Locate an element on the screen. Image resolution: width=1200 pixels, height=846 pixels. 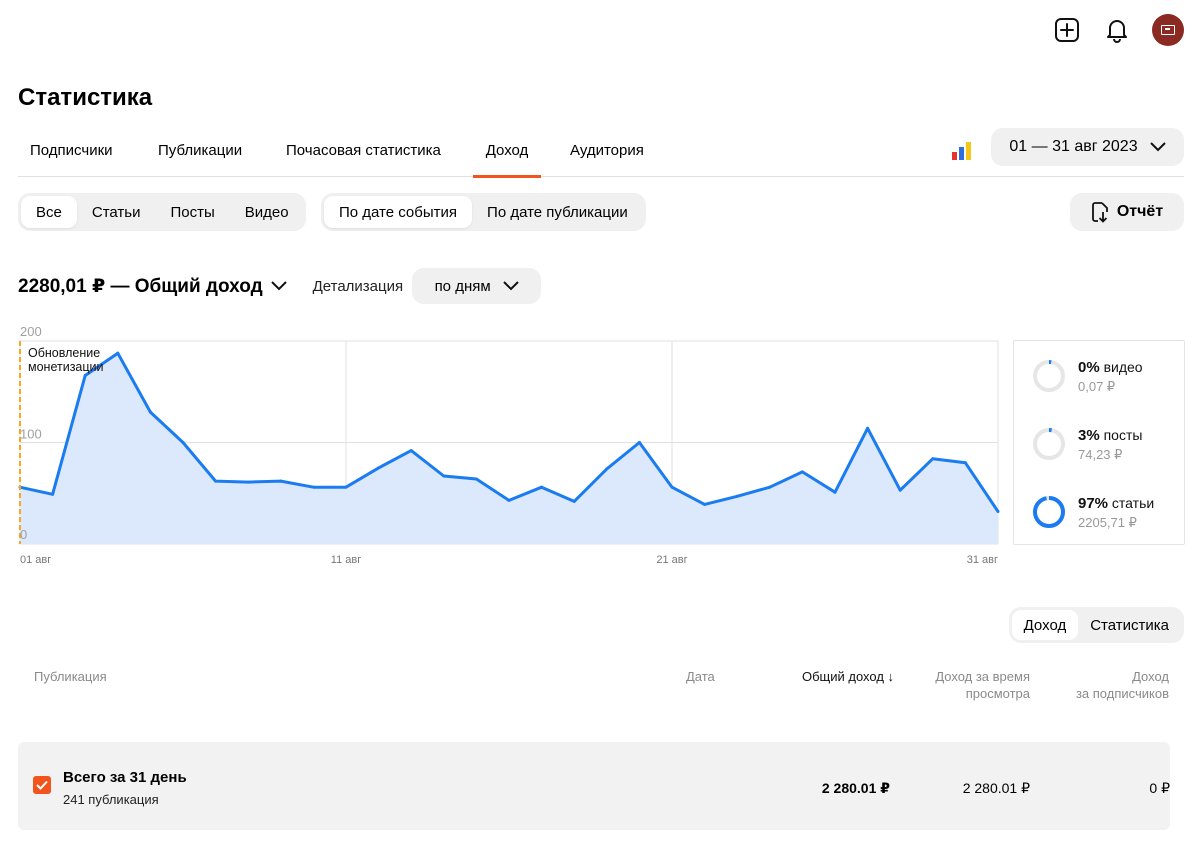
detail-label: Детализация is located at coordinates (358, 286).